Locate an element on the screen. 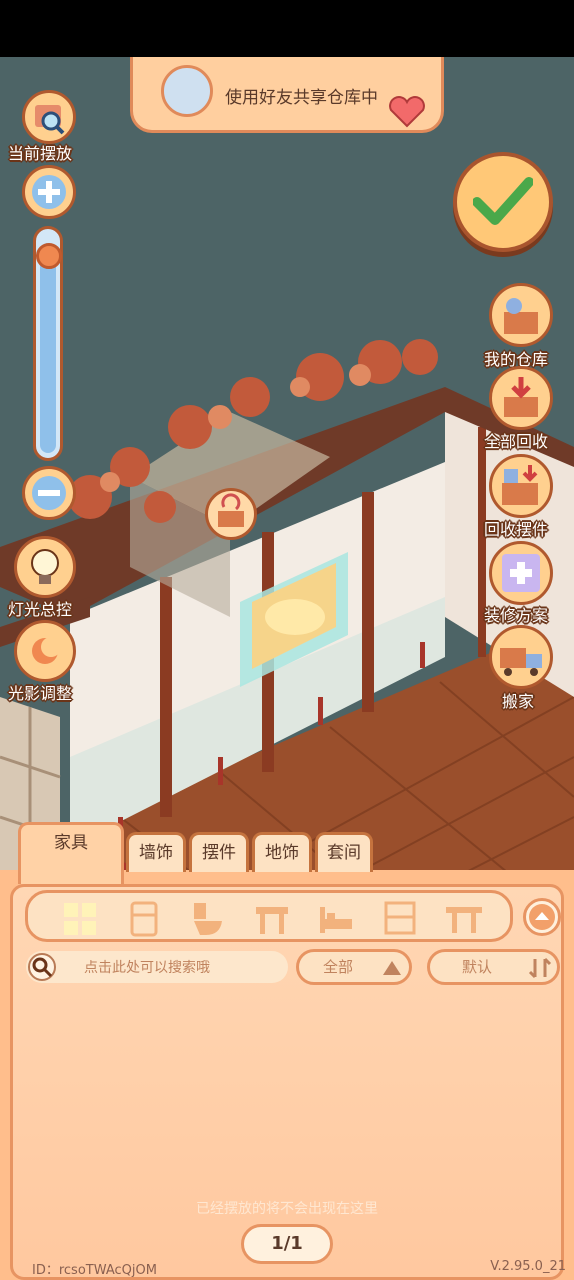 The width and height of the screenshot is (574, 1280). recycle-decor-icon is located at coordinates (520, 485).